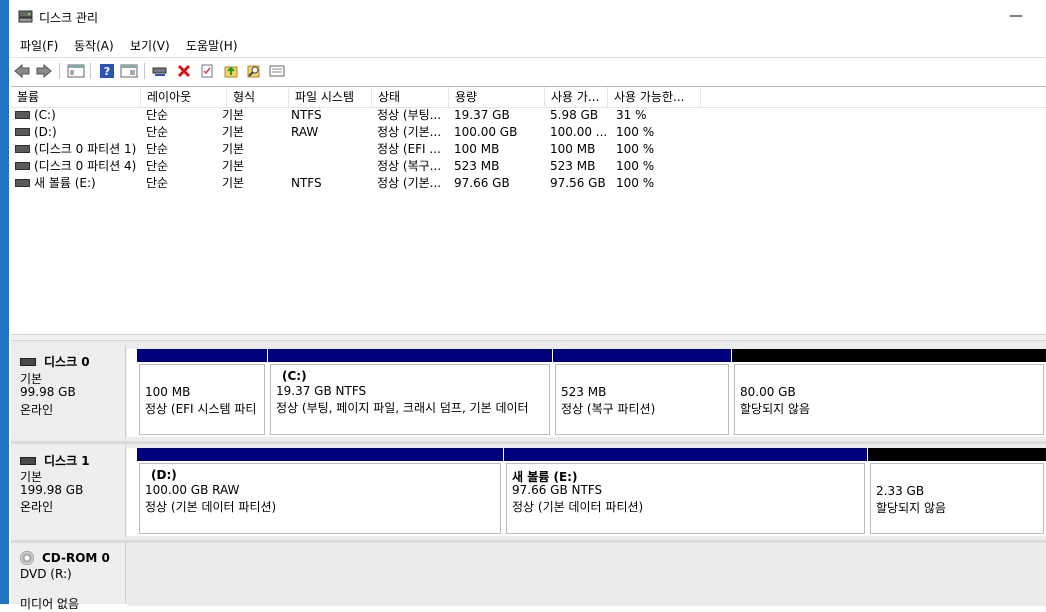 The width and height of the screenshot is (1046, 612). What do you see at coordinates (46, 574) in the screenshot?
I see `cdrom-kind: DVD (R:)` at bounding box center [46, 574].